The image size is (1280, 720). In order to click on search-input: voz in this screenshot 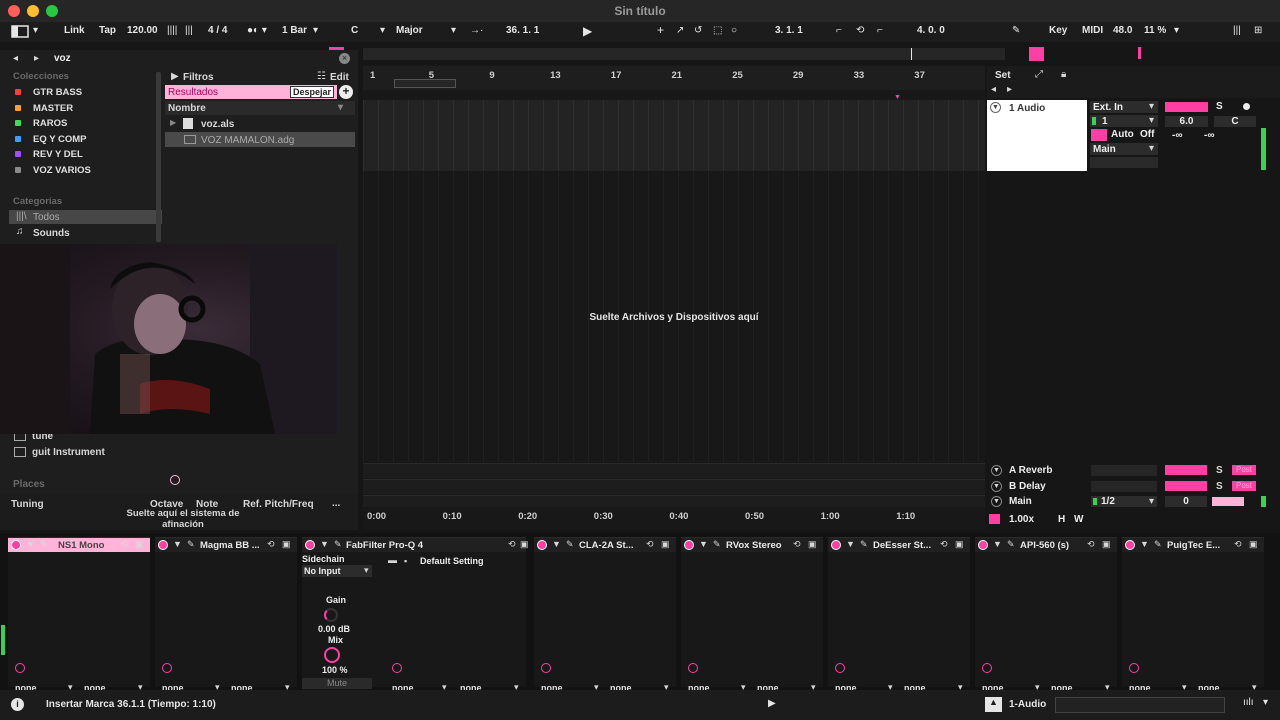, I will do `click(62, 58)`.